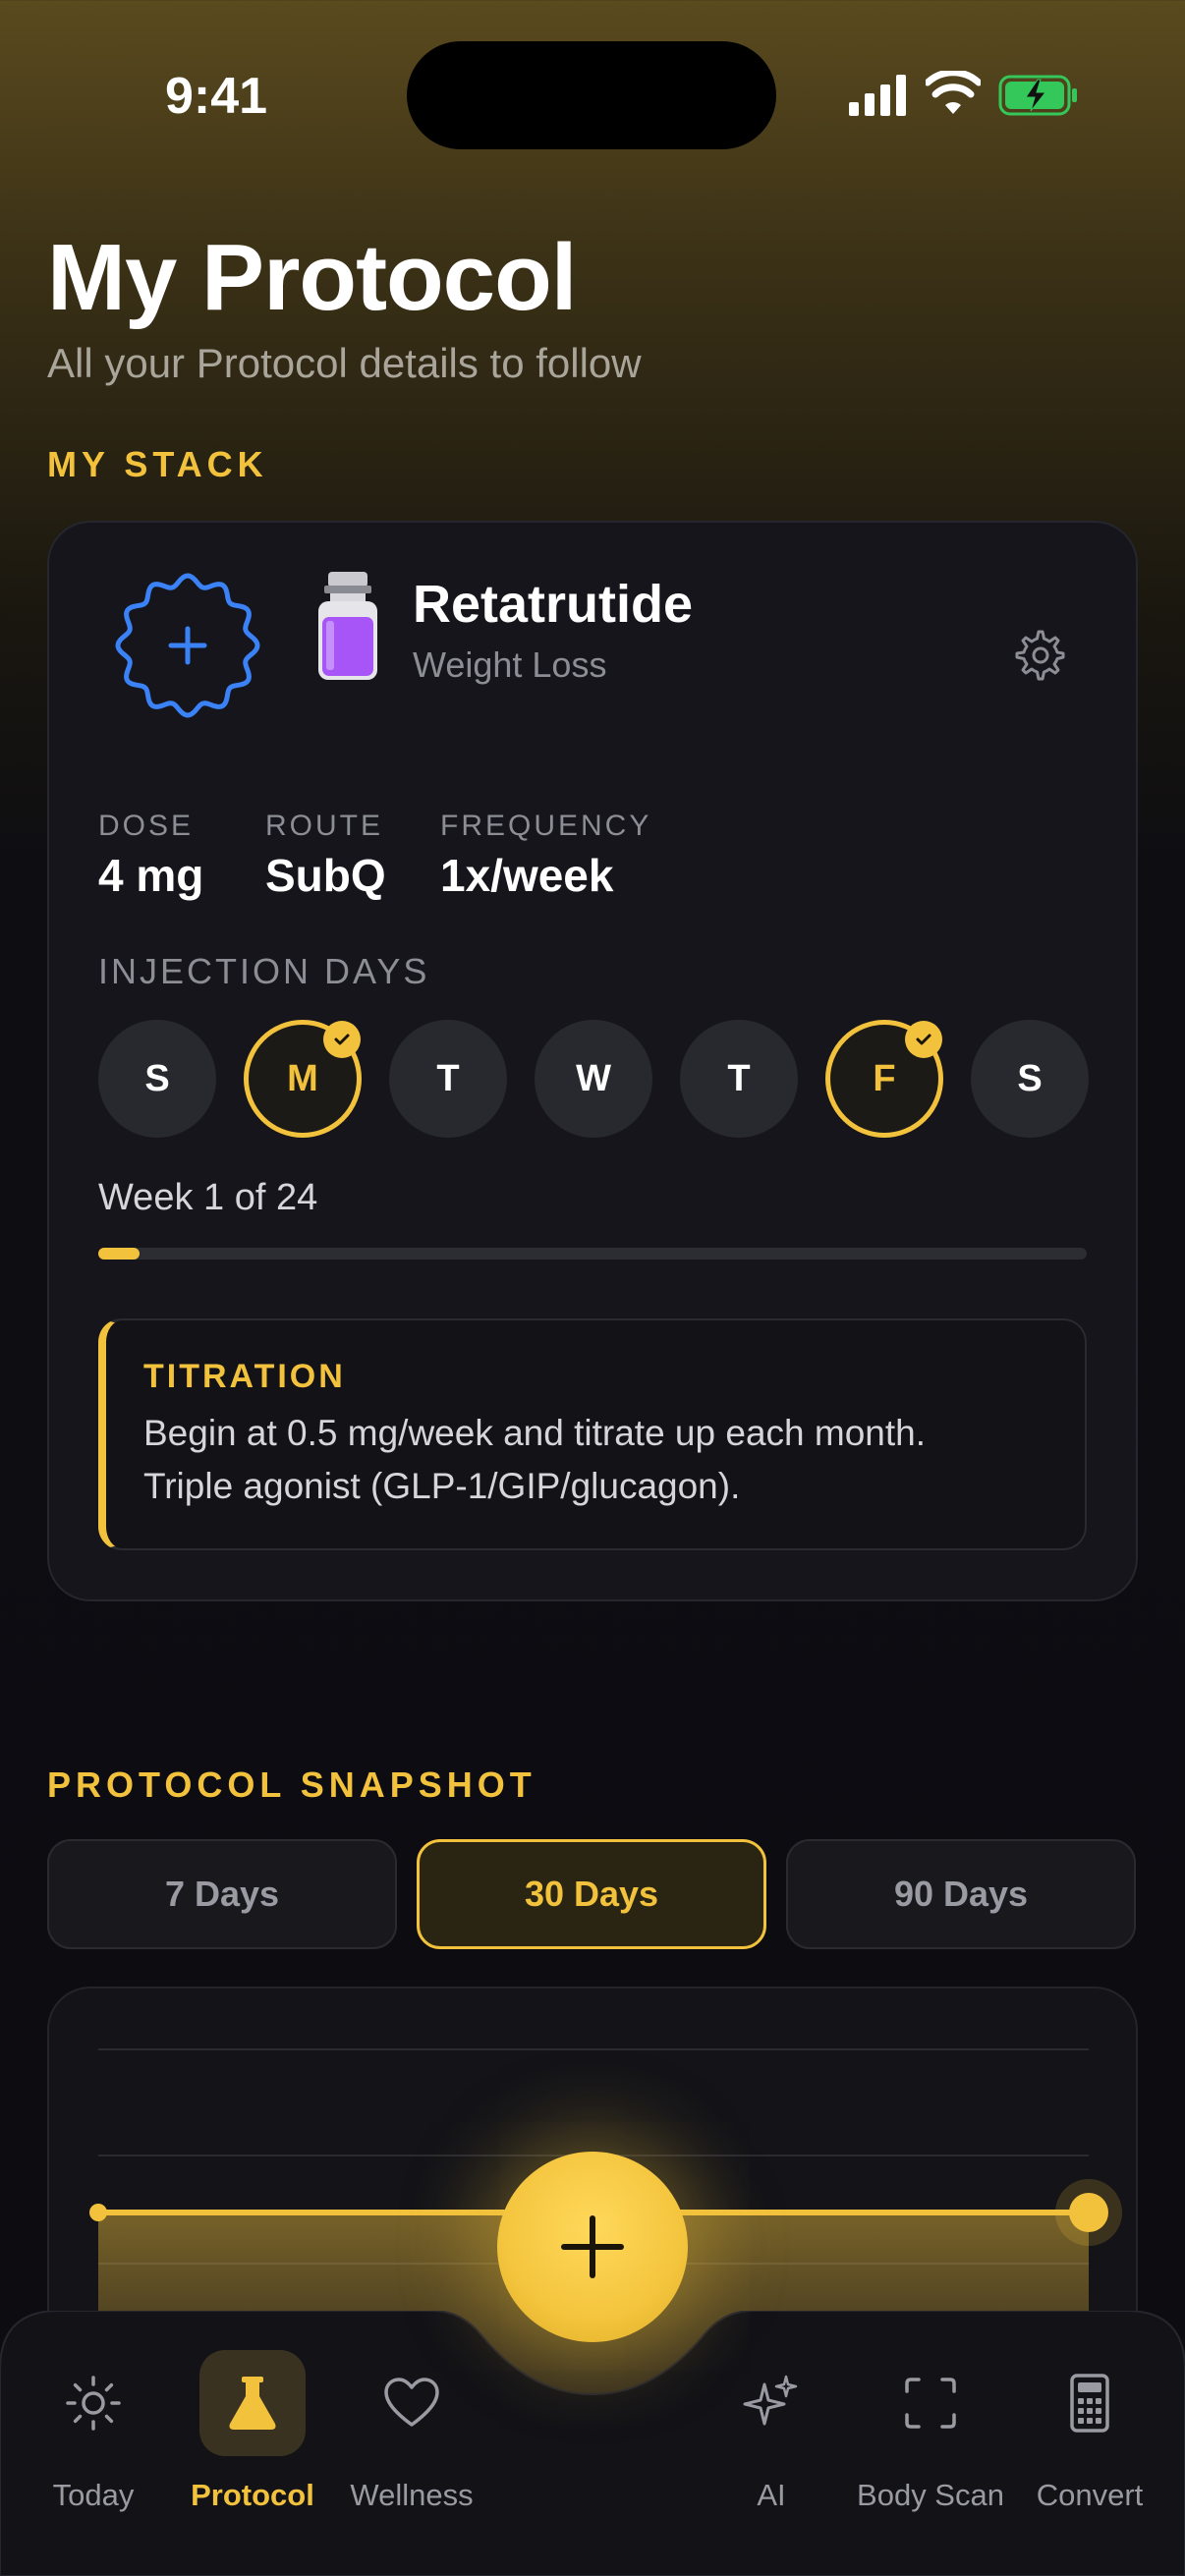 This screenshot has width=1185, height=2576. What do you see at coordinates (442, 1486) in the screenshot?
I see `titration-text-line-2: Triple agonist (GLP-1/GIP/glucagon).` at bounding box center [442, 1486].